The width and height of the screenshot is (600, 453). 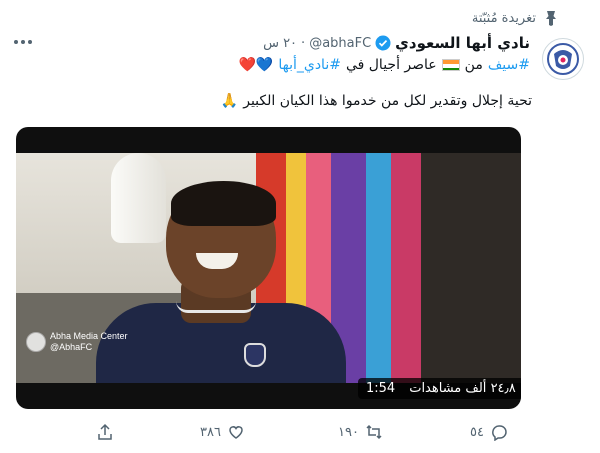 What do you see at coordinates (300, 434) in the screenshot?
I see `tweet-actions: ٥٤ ١٩٠ ٣٨٦` at bounding box center [300, 434].